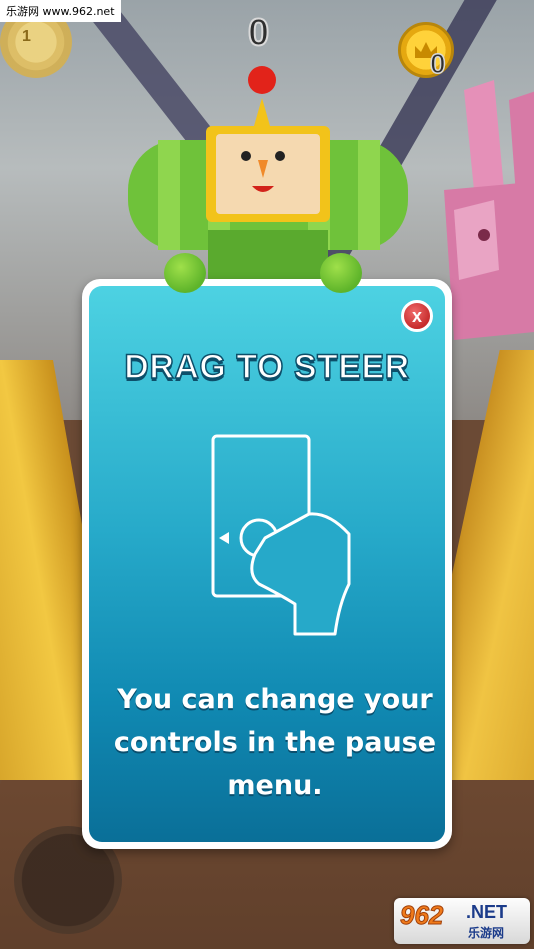 The image size is (534, 949). Describe the element at coordinates (268, 183) in the screenshot. I see `prince-character` at that location.